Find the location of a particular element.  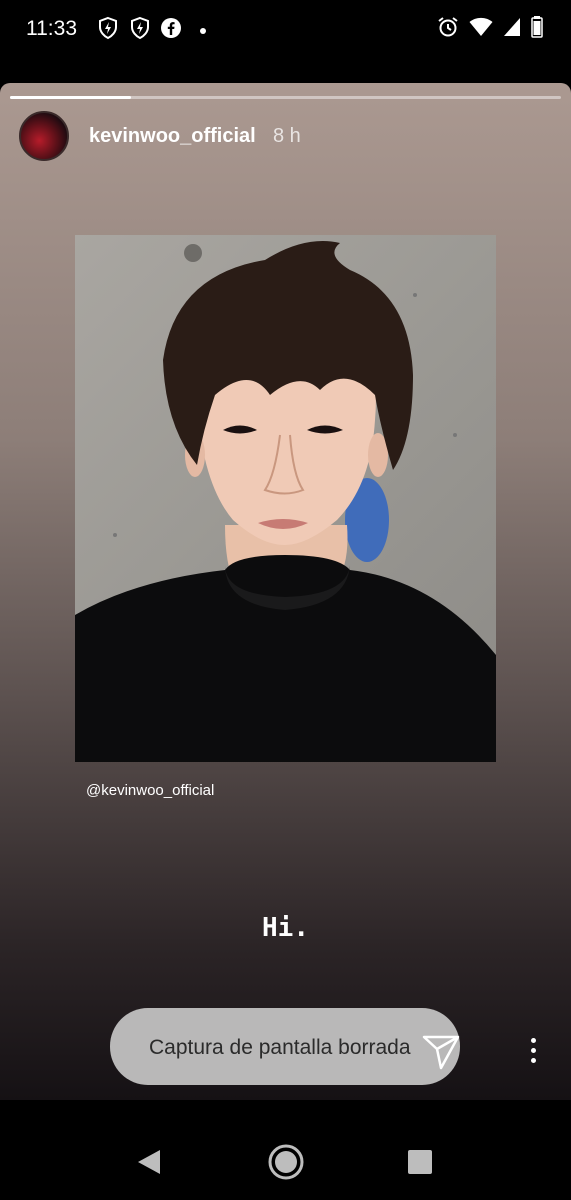

story-caption: Hi. is located at coordinates (285, 928).